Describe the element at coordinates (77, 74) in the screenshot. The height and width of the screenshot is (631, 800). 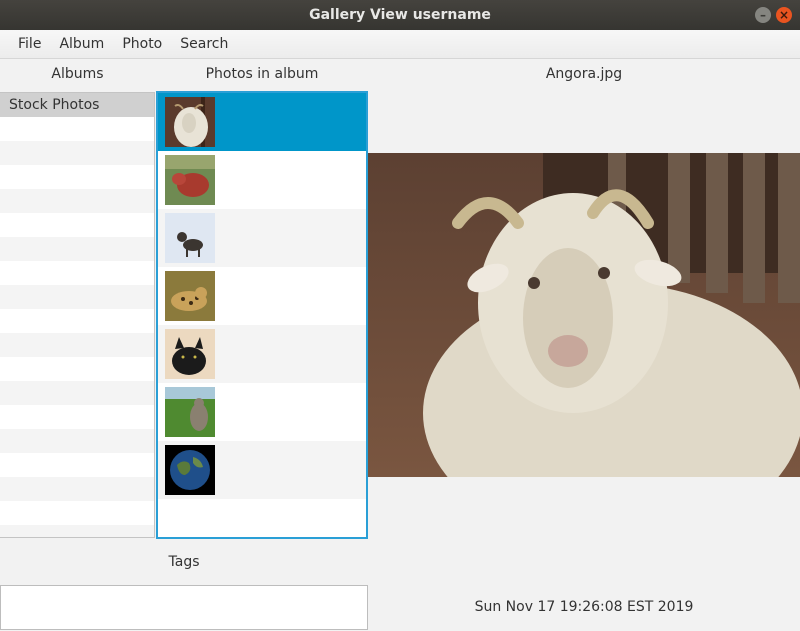
I see `albums-header: Albums` at that location.